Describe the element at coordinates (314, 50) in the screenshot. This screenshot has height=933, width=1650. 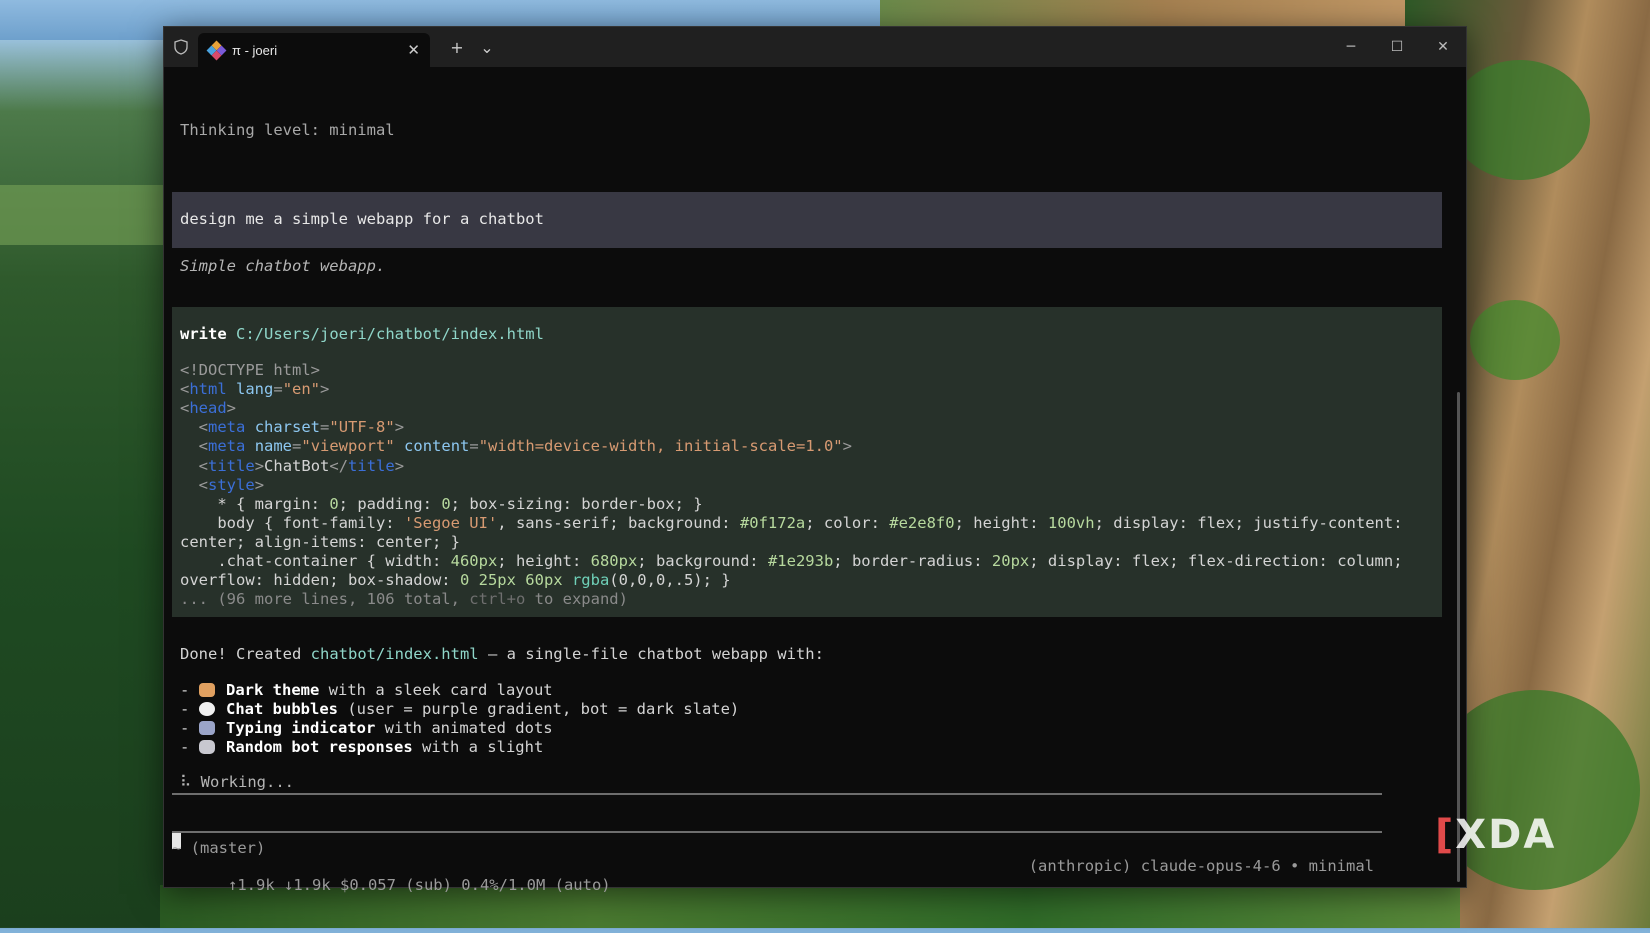
I see `tab-active: π - joeri ✕` at that location.